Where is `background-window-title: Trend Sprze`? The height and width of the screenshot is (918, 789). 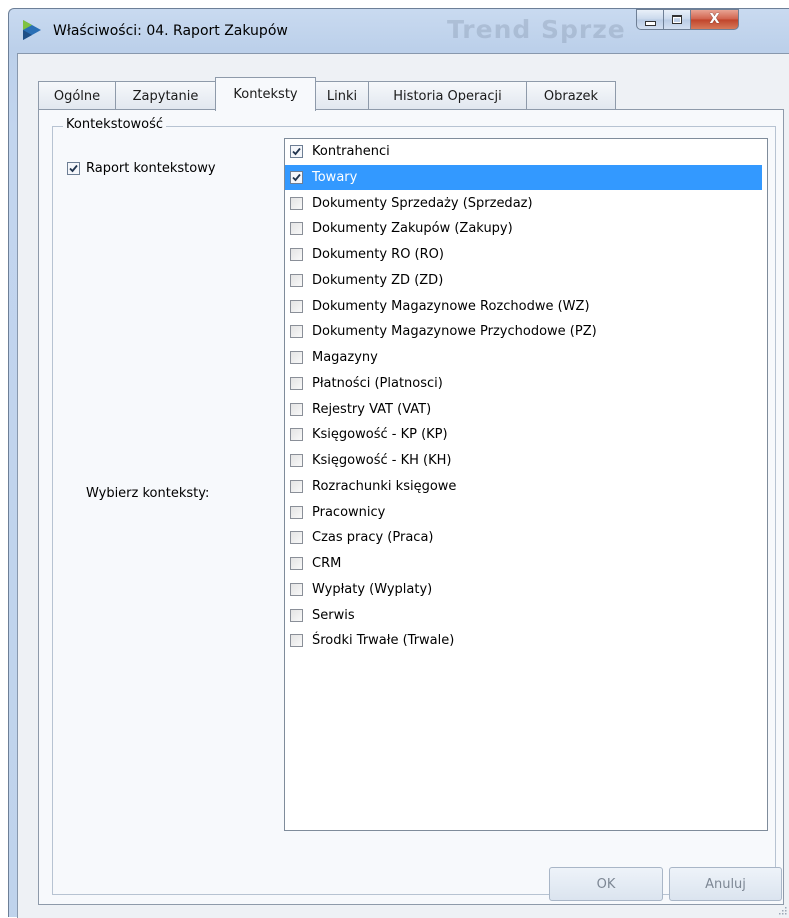 background-window-title: Trend Sprze is located at coordinates (536, 29).